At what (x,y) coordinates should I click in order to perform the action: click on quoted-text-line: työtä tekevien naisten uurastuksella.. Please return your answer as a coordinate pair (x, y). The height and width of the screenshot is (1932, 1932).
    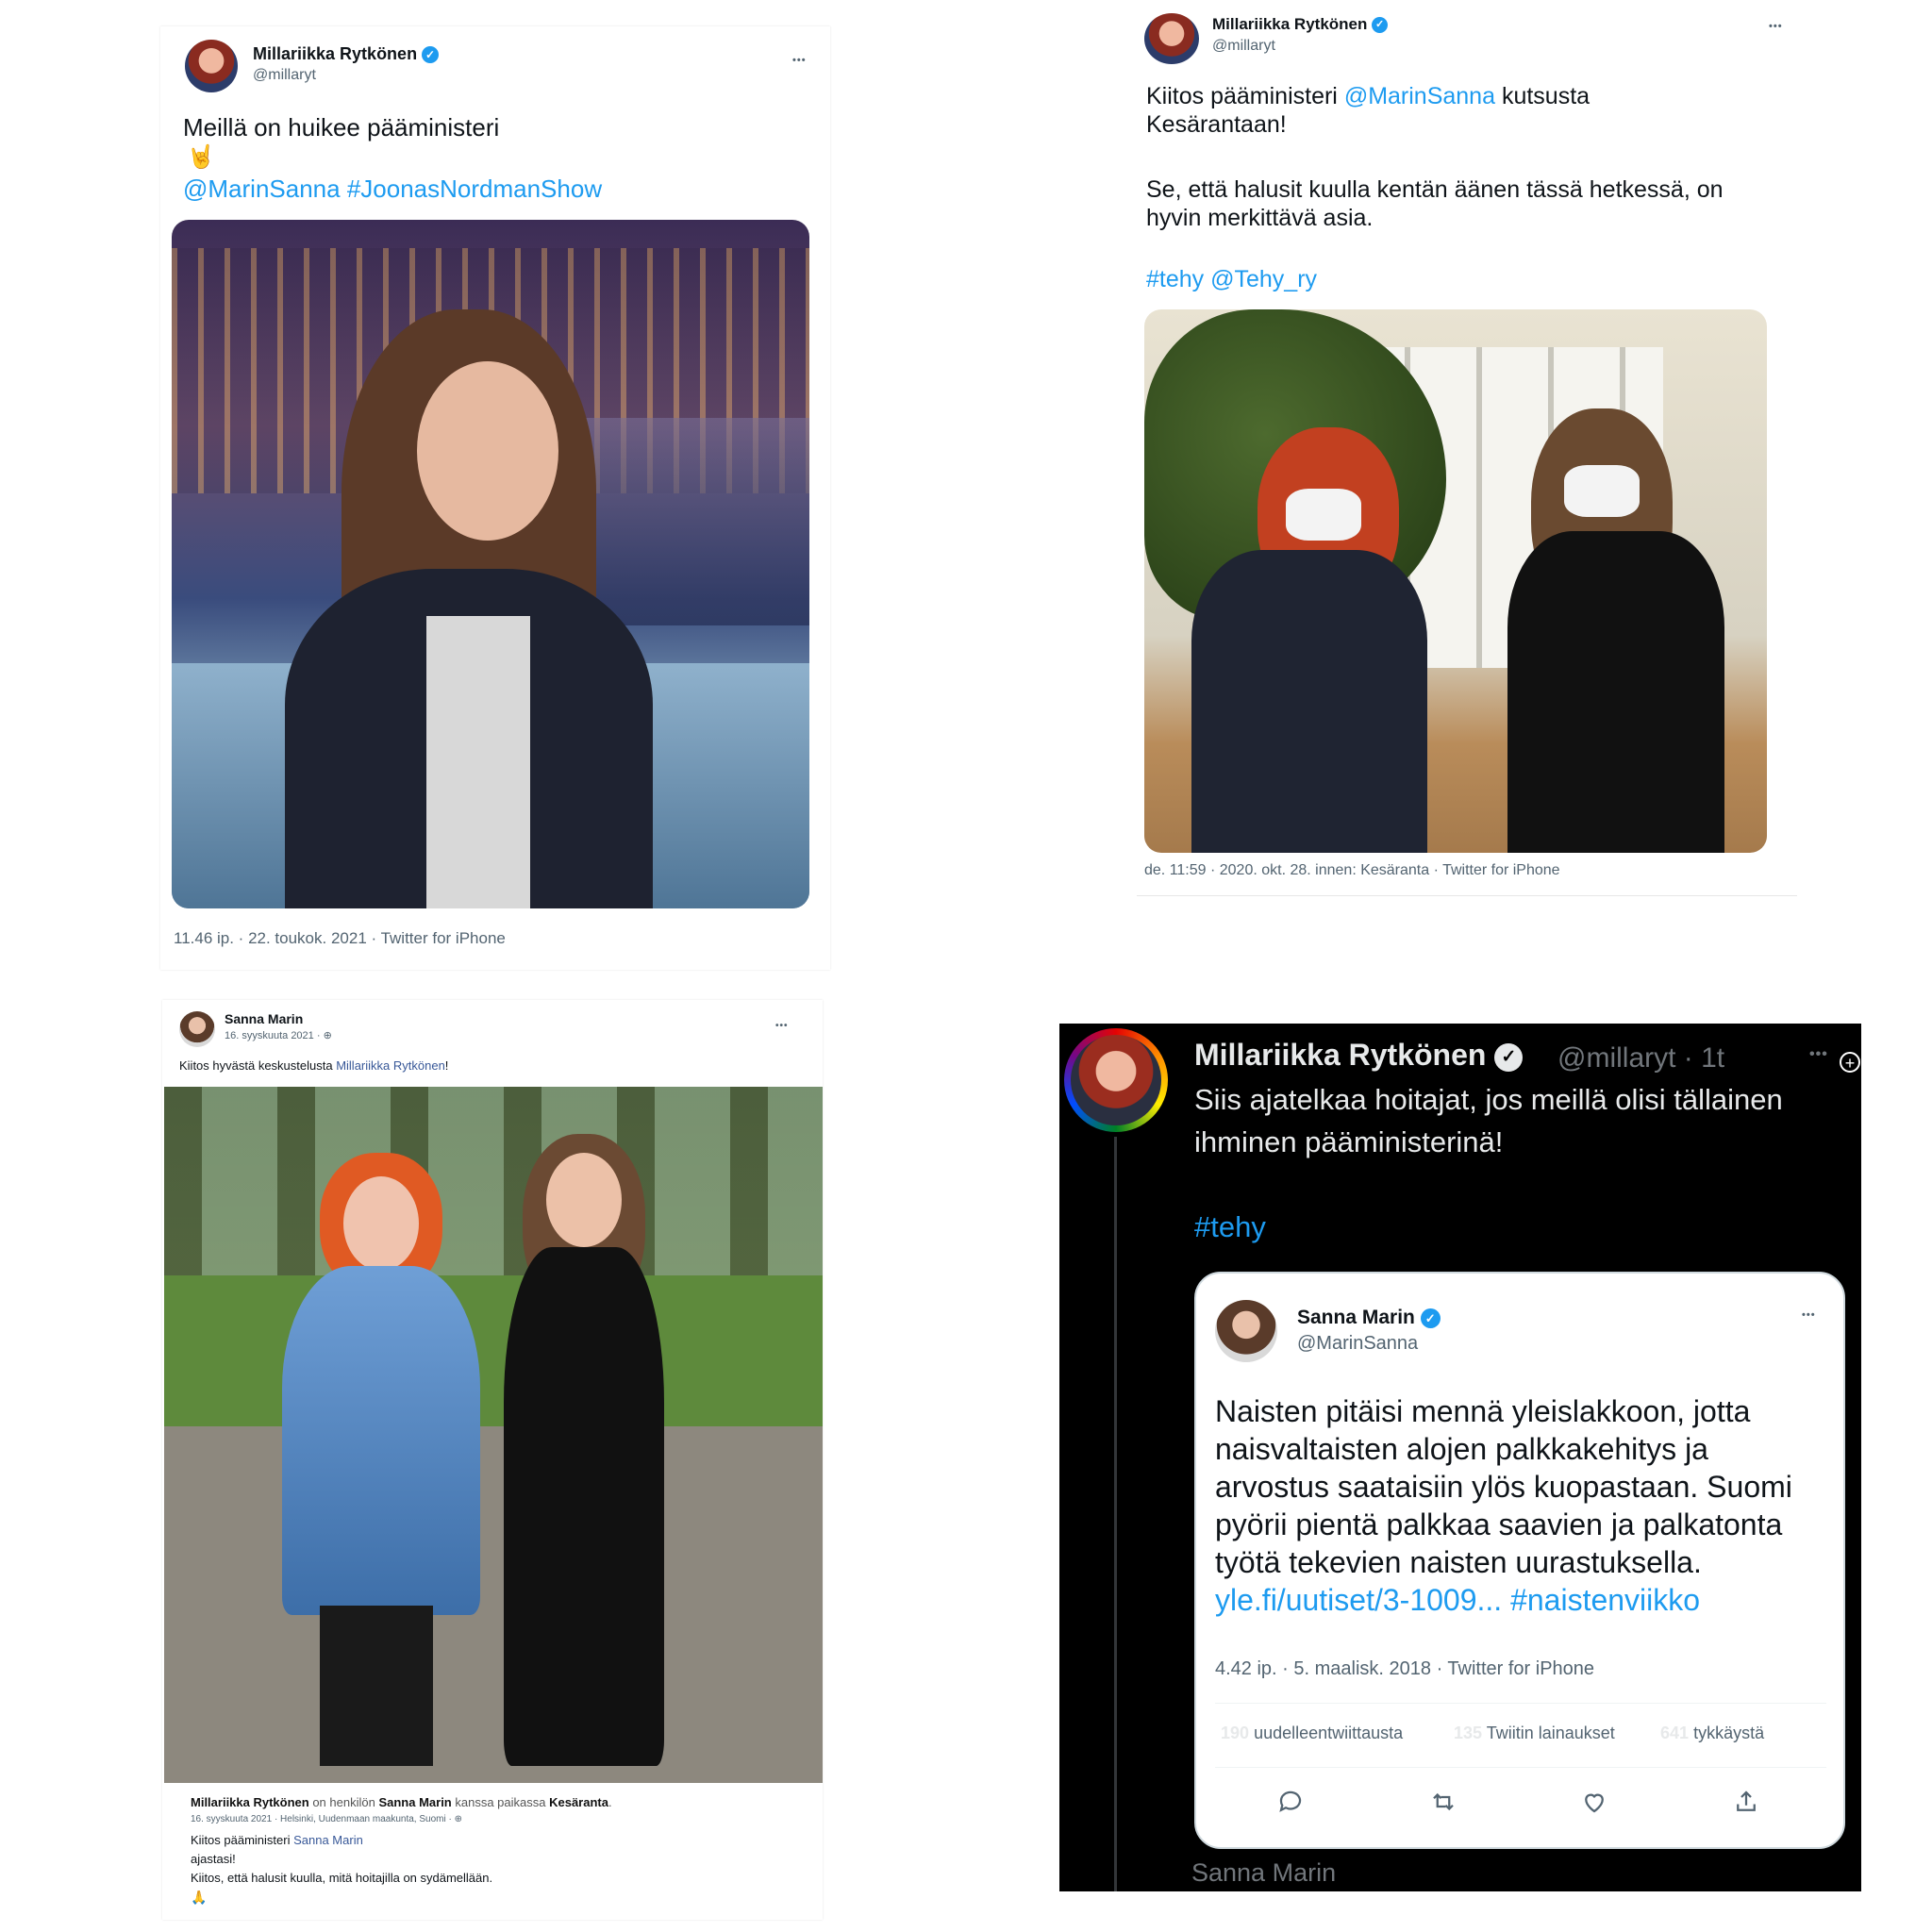
    Looking at the image, I should click on (1459, 1562).